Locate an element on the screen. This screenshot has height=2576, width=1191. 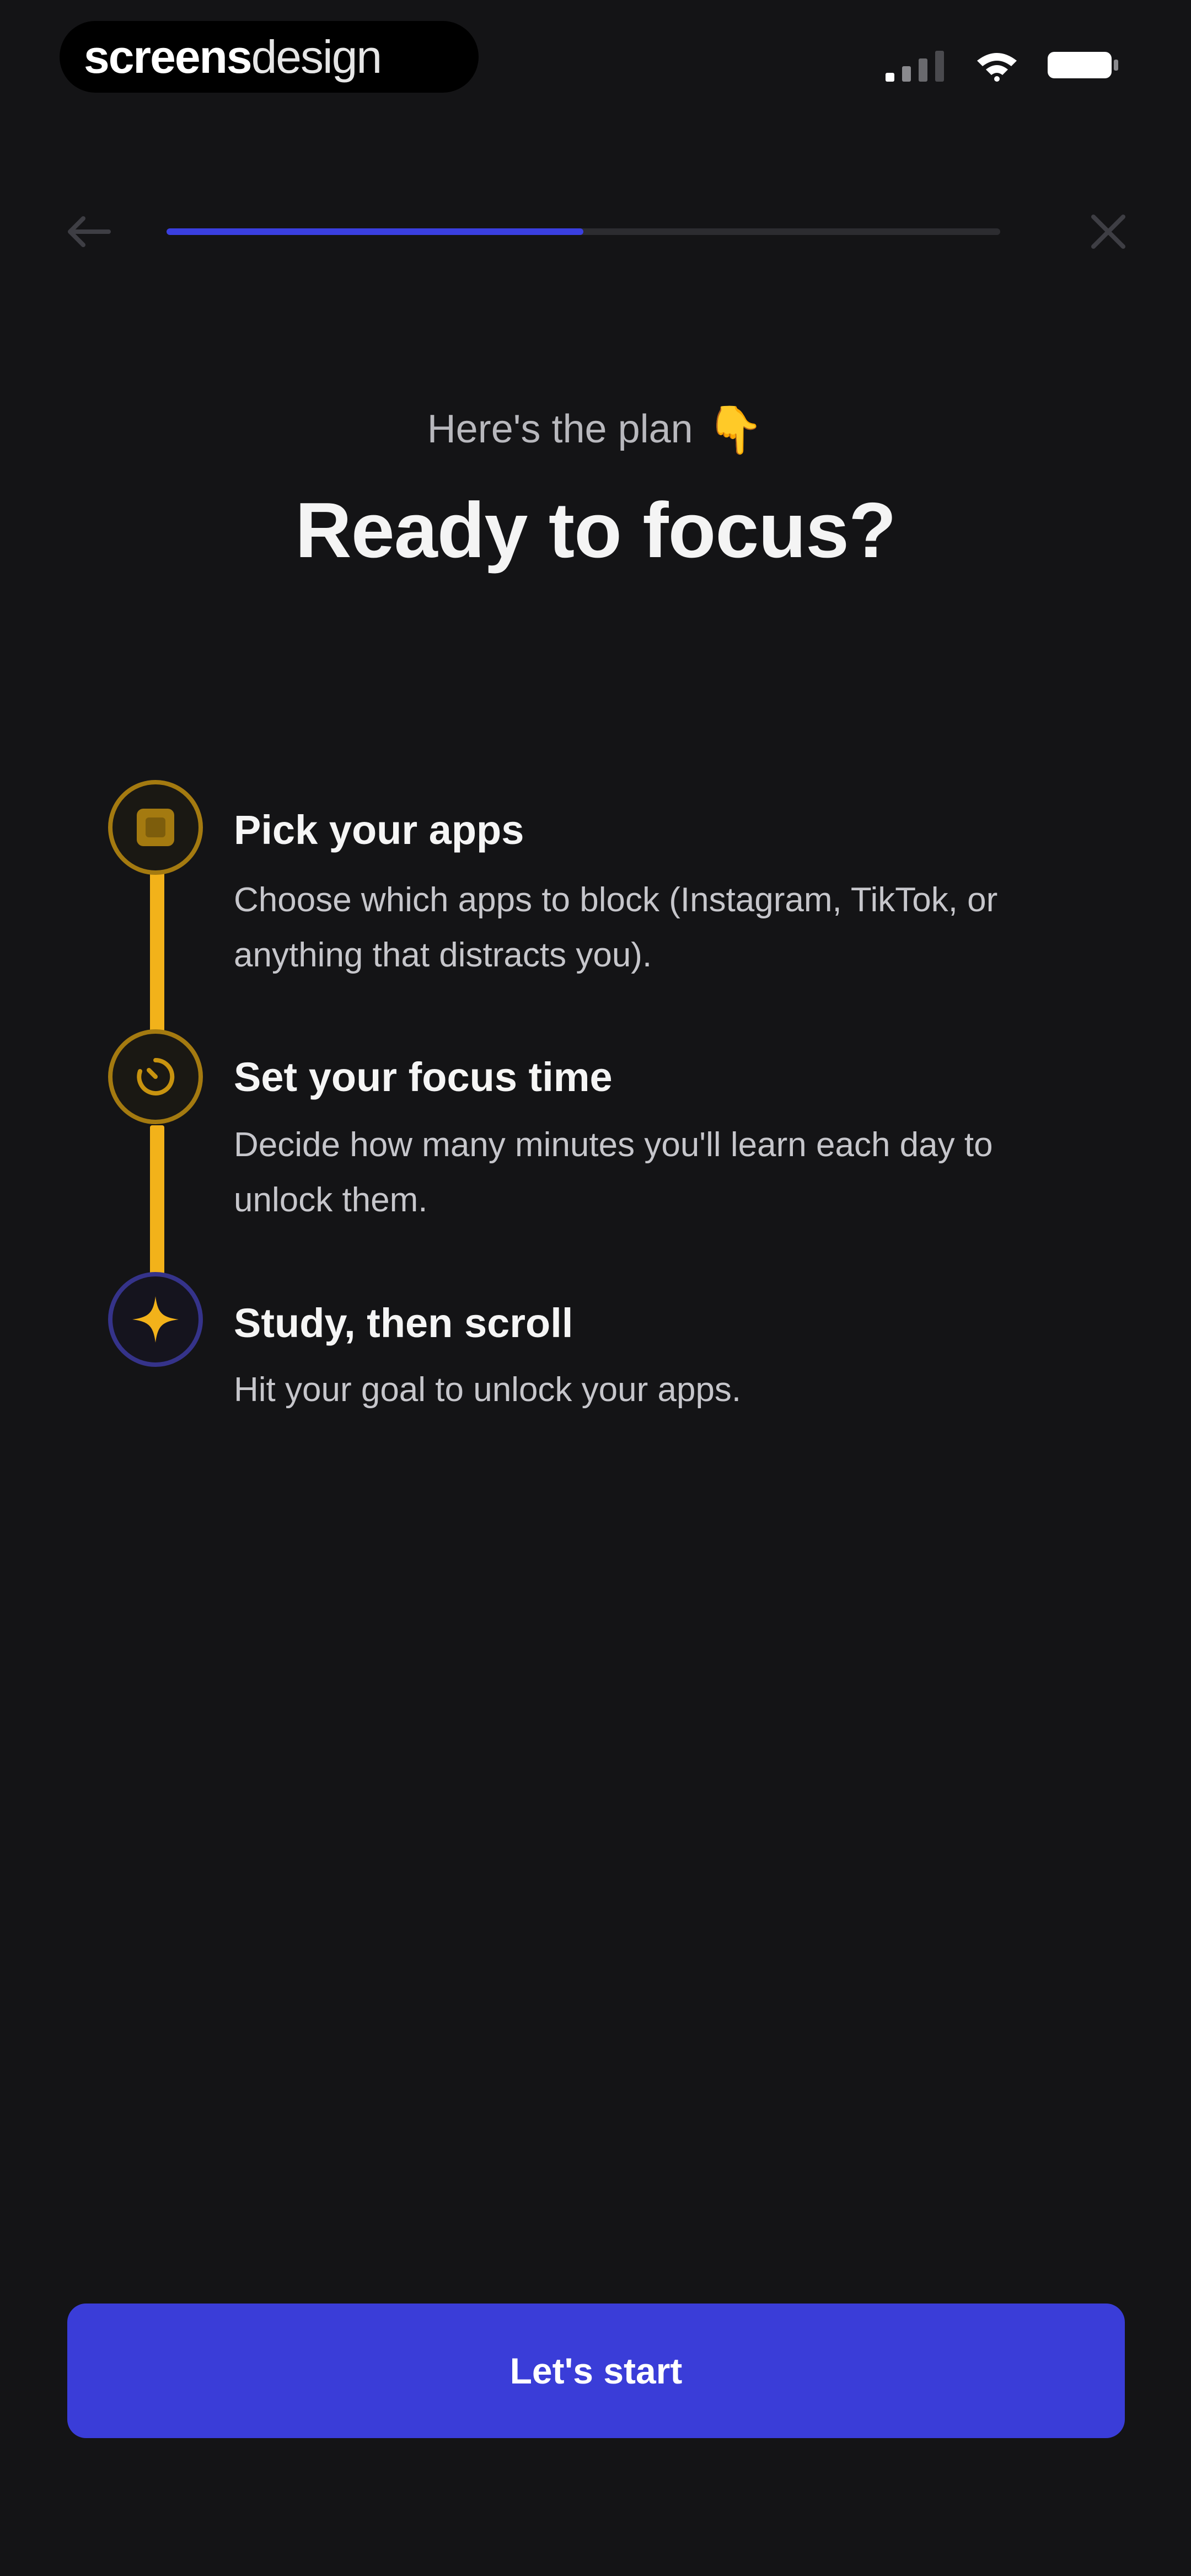
app-grid-icon is located at coordinates (155, 827).